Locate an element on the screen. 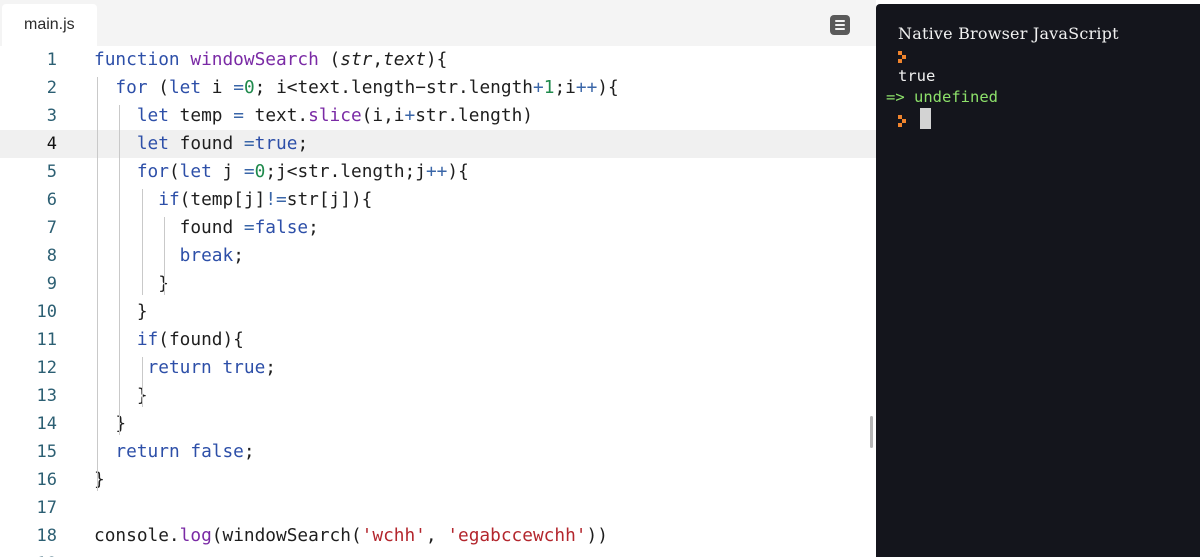 This screenshot has width=1200, height=557. code-line: 8 break; is located at coordinates (438, 256).